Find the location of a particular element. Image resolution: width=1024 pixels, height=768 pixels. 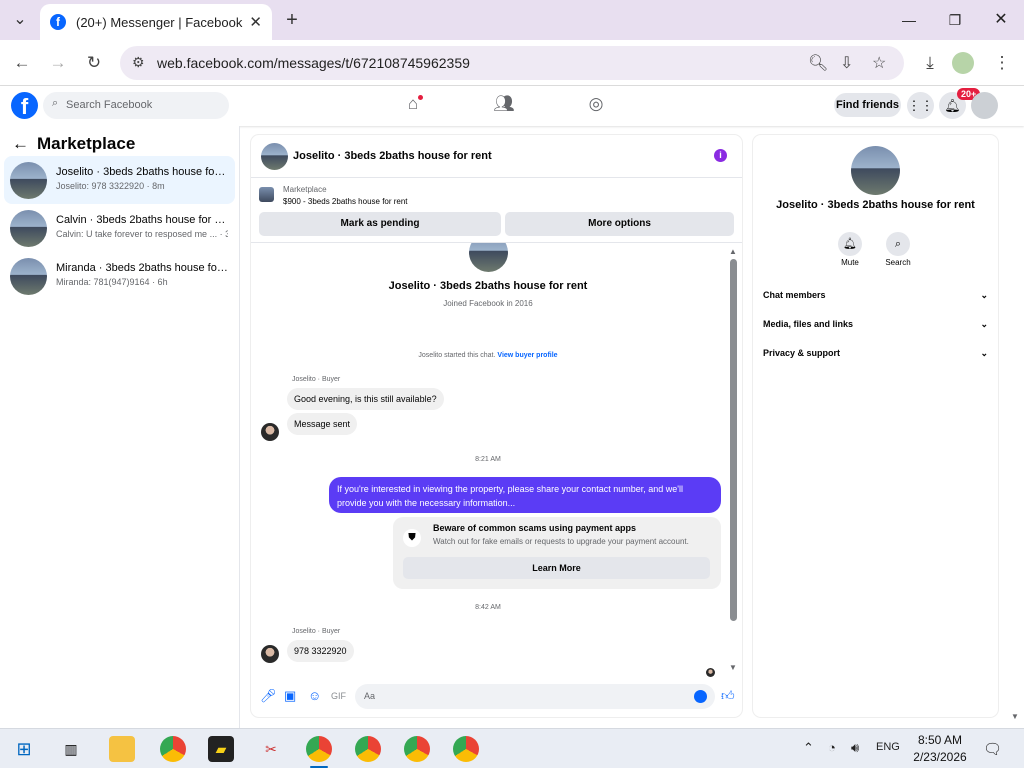

chrome-active-icon is located at coordinates (319, 749).